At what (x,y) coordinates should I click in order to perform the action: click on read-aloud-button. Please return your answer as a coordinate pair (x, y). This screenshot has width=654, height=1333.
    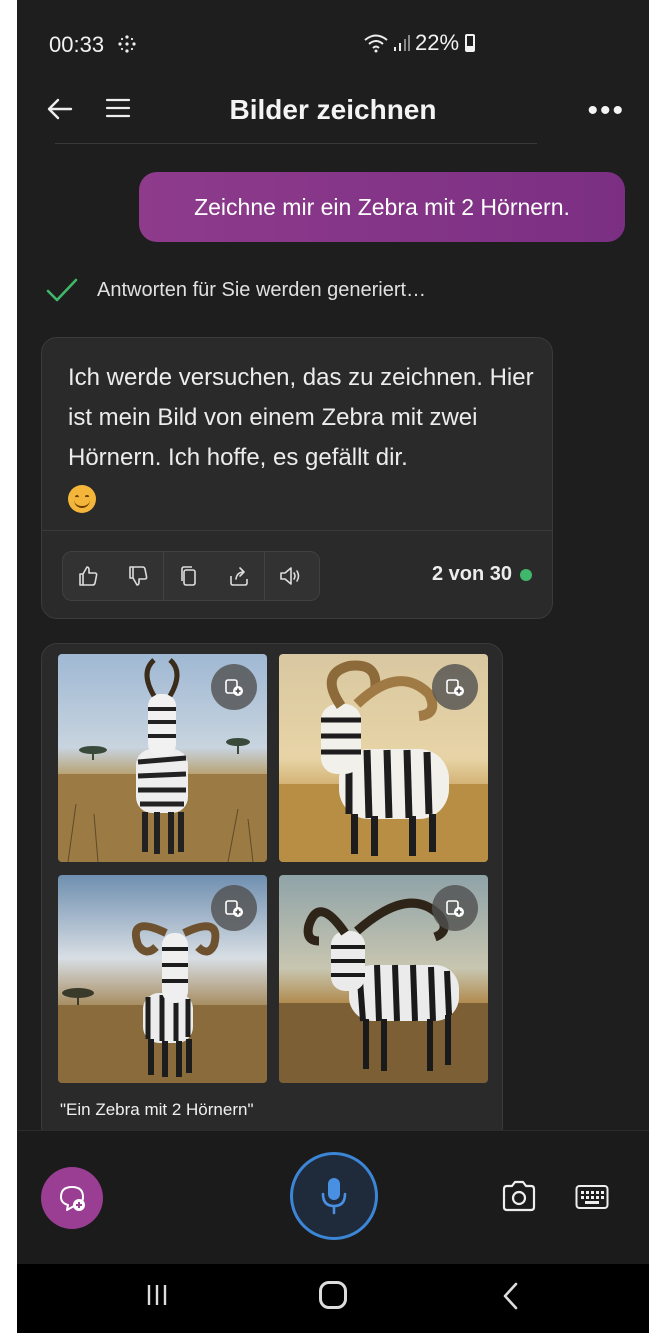
    Looking at the image, I should click on (290, 576).